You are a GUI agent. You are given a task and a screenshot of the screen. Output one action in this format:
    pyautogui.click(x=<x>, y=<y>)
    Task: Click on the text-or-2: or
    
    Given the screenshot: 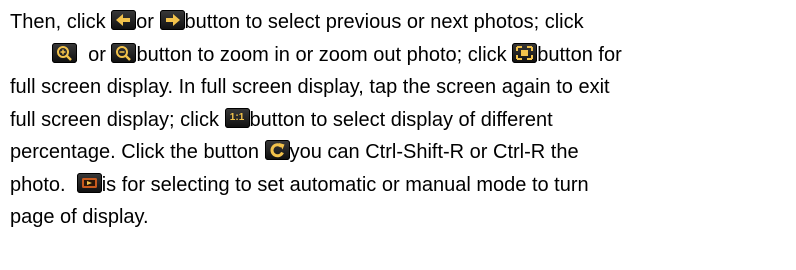 What is the action you would take?
    pyautogui.click(x=97, y=54)
    